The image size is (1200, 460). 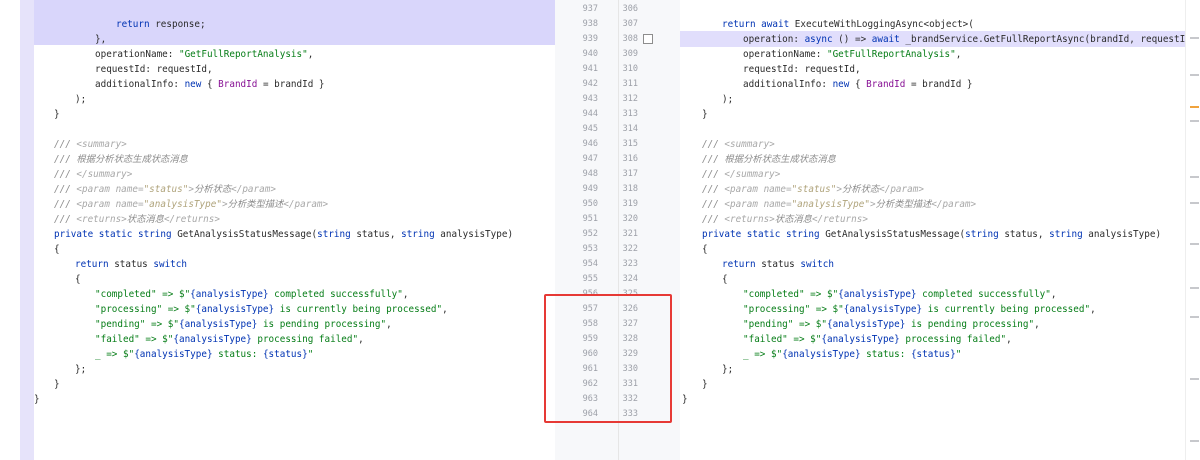 What do you see at coordinates (774, 294) in the screenshot?
I see `string-literal: "completed"` at bounding box center [774, 294].